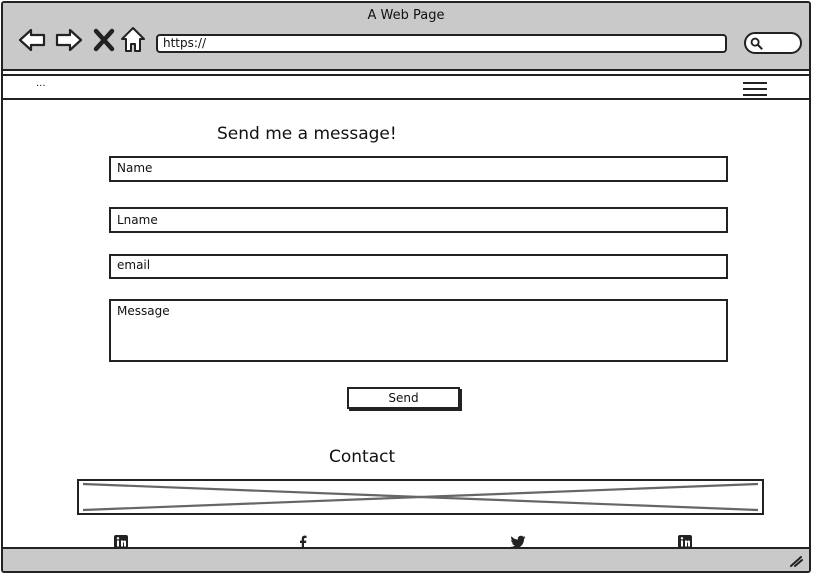 Image resolution: width=814 pixels, height=576 pixels. What do you see at coordinates (134, 265) in the screenshot?
I see `email-placeholder: email` at bounding box center [134, 265].